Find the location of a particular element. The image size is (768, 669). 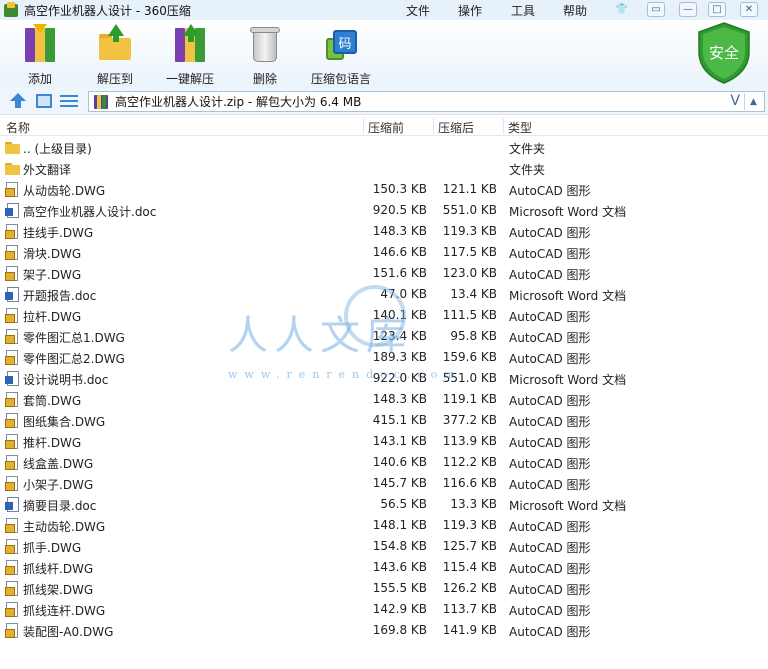

file-size-after: 113.7 KB is located at coordinates (469, 609).